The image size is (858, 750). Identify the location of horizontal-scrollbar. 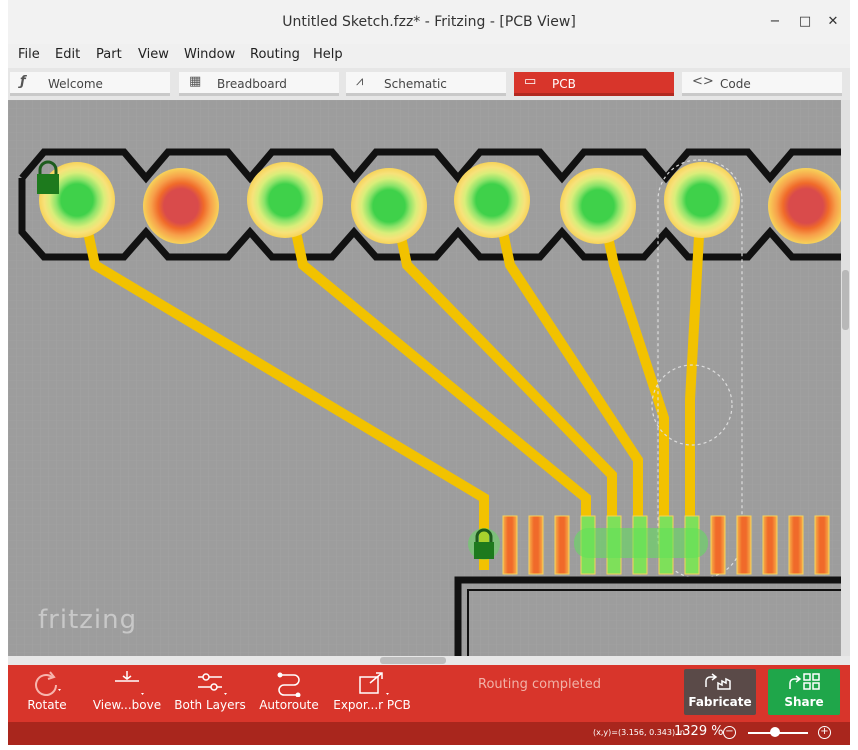
(429, 660).